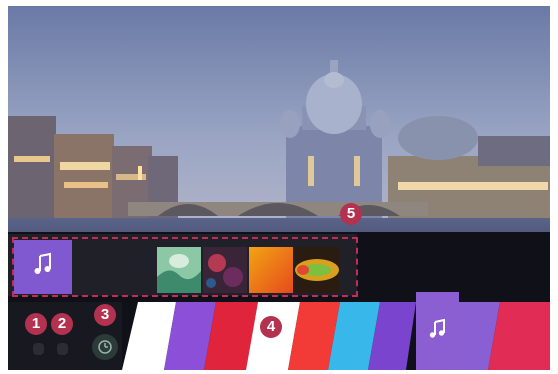 The image size is (558, 374). Describe the element at coordinates (271, 327) in the screenshot. I see `callout-marker-4: 4` at that location.